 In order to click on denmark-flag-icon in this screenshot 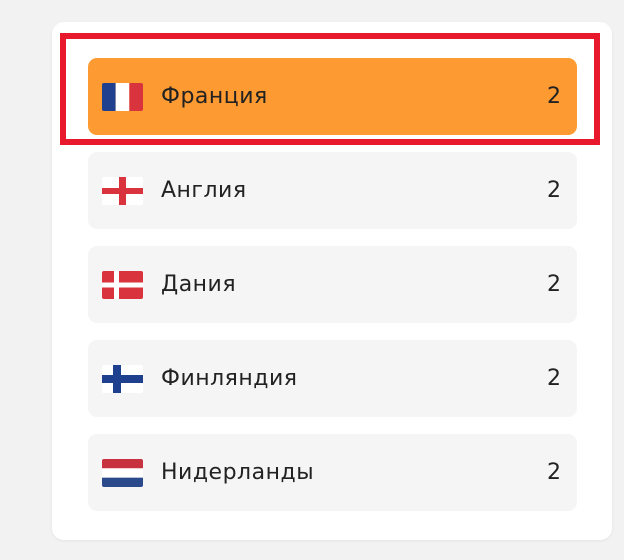, I will do `click(122, 284)`.